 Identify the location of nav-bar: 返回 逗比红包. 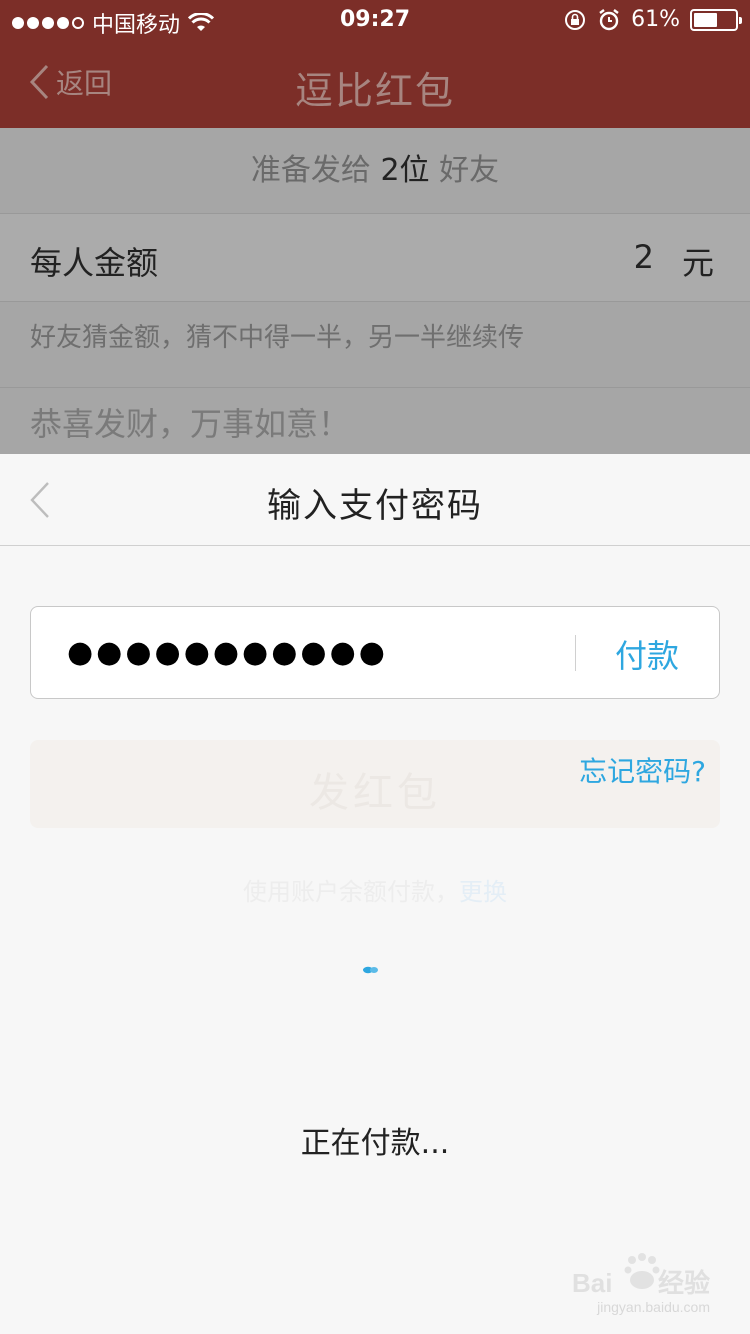
(375, 84).